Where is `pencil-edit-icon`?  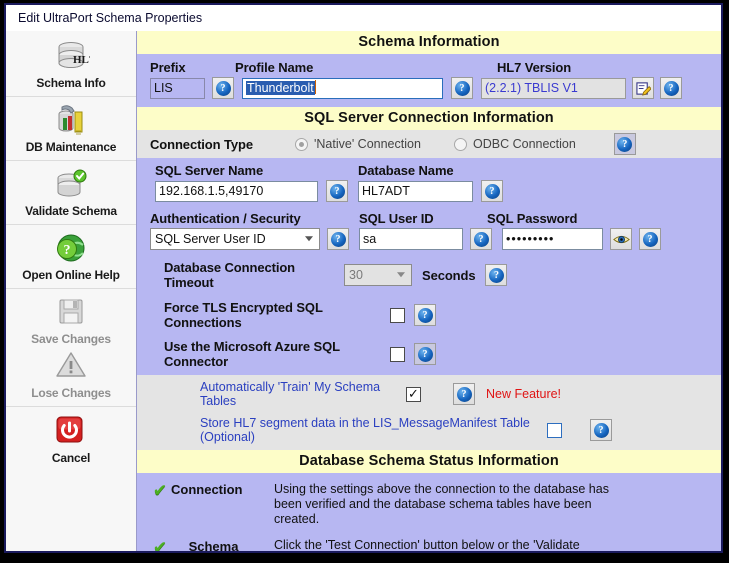 pencil-edit-icon is located at coordinates (643, 88).